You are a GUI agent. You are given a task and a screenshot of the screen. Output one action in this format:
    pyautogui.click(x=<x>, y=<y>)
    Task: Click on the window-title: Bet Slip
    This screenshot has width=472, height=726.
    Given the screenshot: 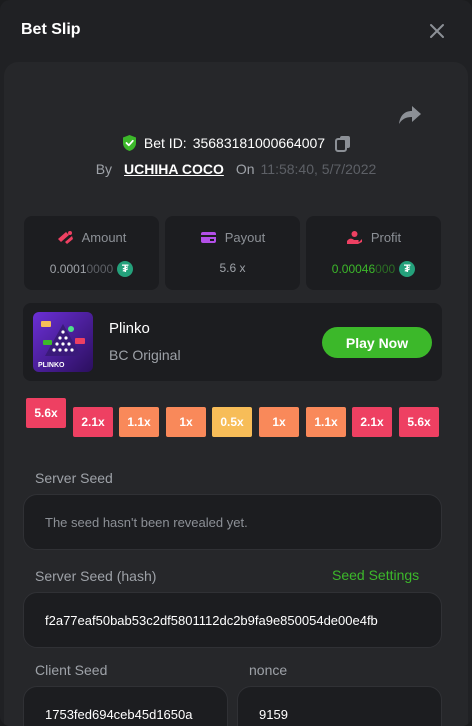 What is the action you would take?
    pyautogui.click(x=51, y=29)
    